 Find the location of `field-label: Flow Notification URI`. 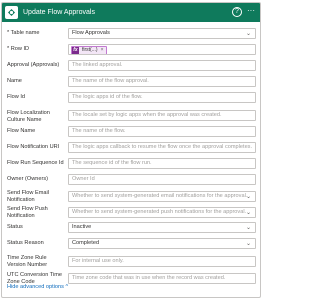

field-label: Flow Notification URI is located at coordinates (33, 147).